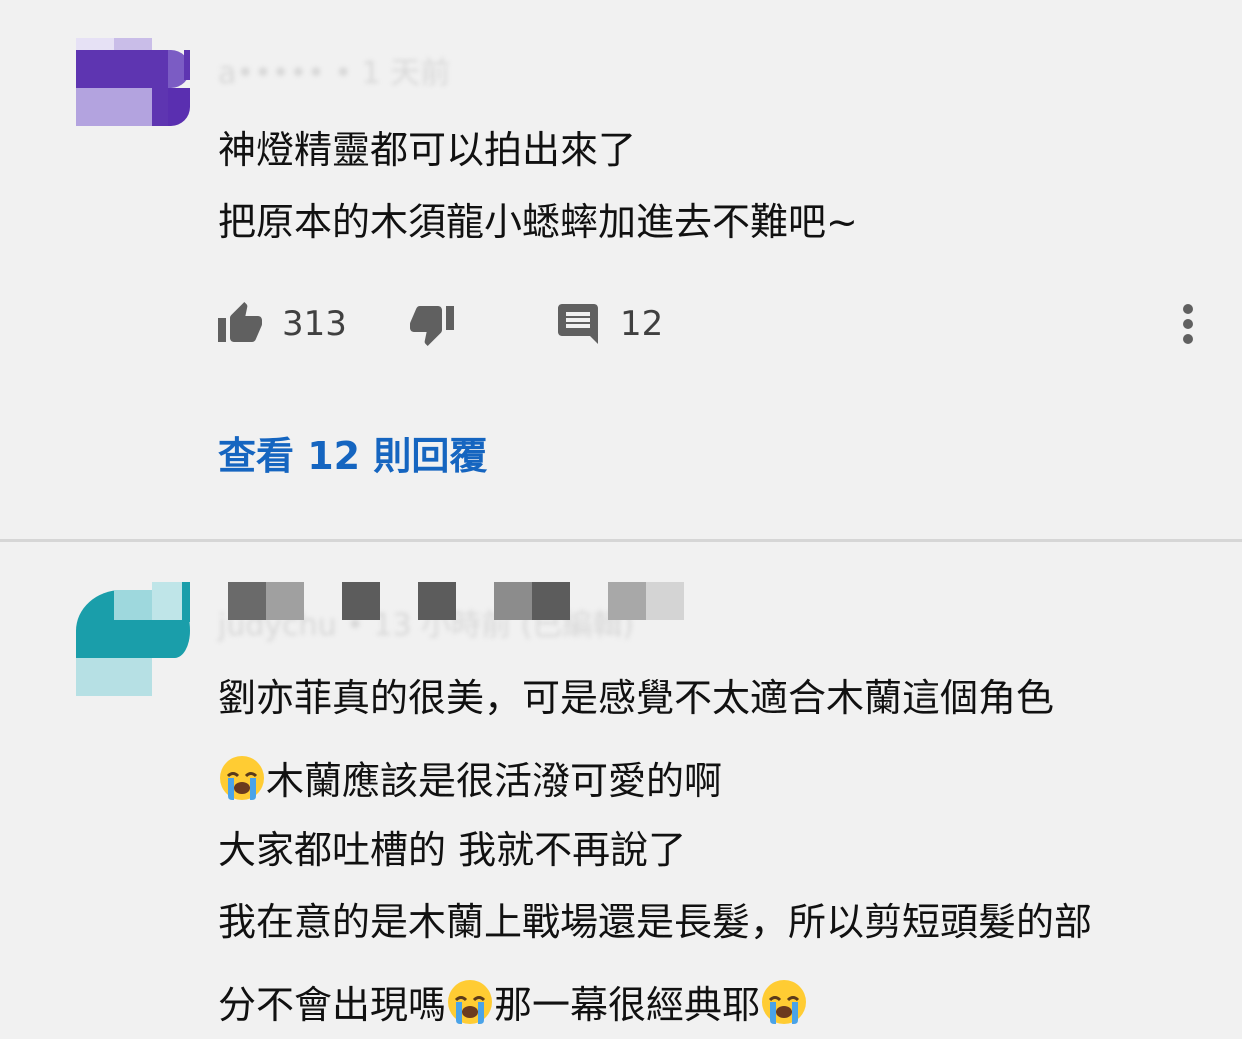 The height and width of the screenshot is (1039, 1242). I want to click on comment-author: a••••• • 1 天前, so click(334, 69).